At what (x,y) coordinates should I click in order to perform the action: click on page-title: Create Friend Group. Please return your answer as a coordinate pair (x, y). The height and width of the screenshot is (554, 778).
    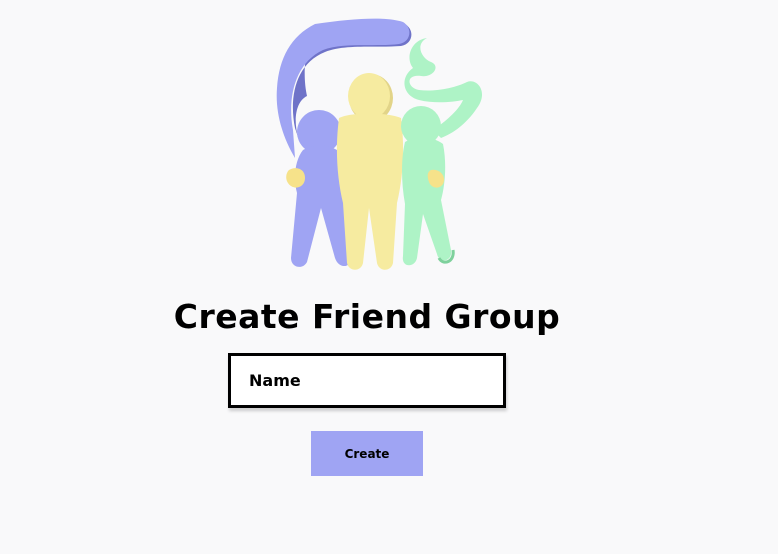
    Looking at the image, I should click on (367, 316).